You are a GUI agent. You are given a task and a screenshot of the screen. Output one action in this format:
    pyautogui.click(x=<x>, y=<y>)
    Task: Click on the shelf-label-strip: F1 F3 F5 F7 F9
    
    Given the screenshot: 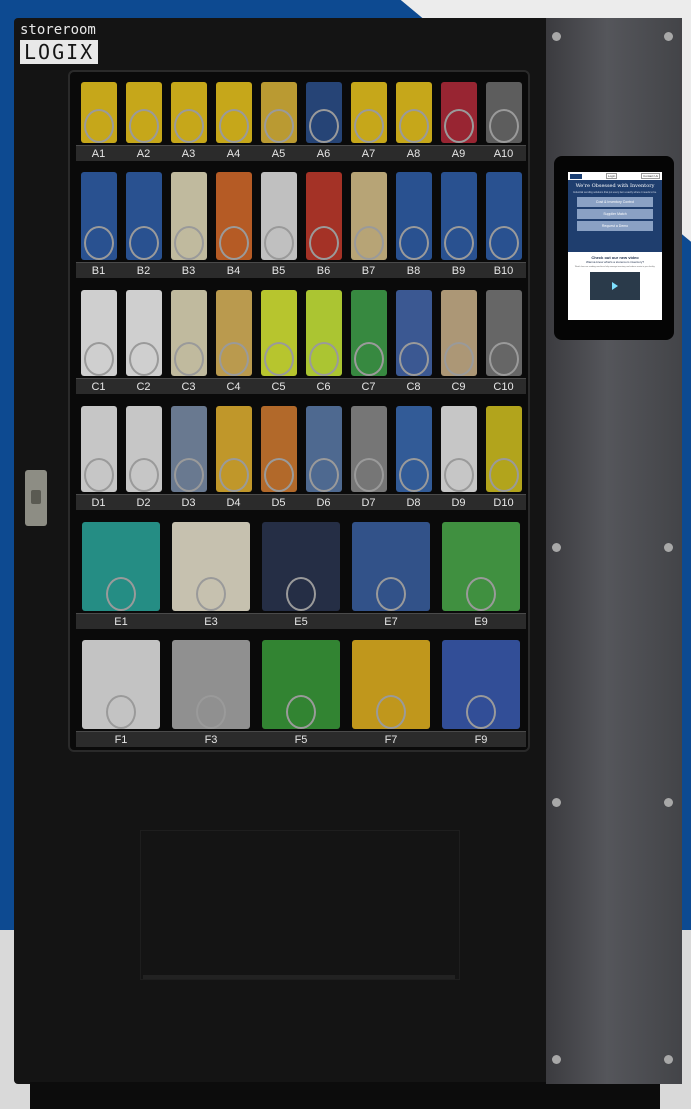 What is the action you would take?
    pyautogui.click(x=301, y=739)
    